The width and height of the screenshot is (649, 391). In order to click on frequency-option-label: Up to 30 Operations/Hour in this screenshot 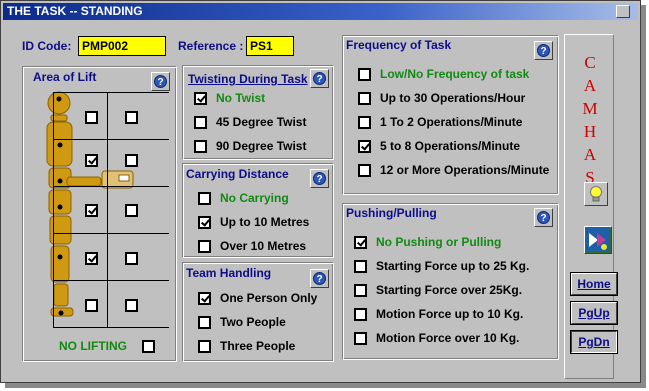, I will do `click(453, 98)`.